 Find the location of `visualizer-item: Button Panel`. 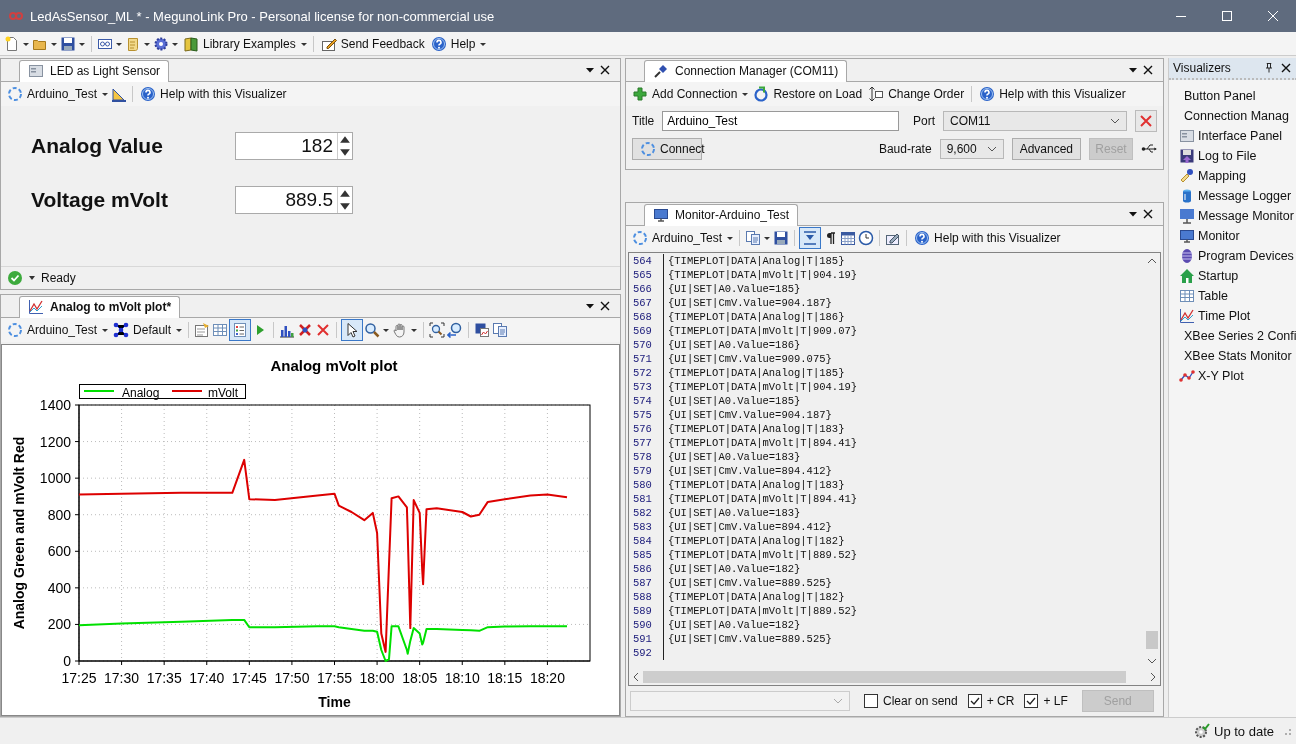

visualizer-item: Button Panel is located at coordinates (1232, 96).